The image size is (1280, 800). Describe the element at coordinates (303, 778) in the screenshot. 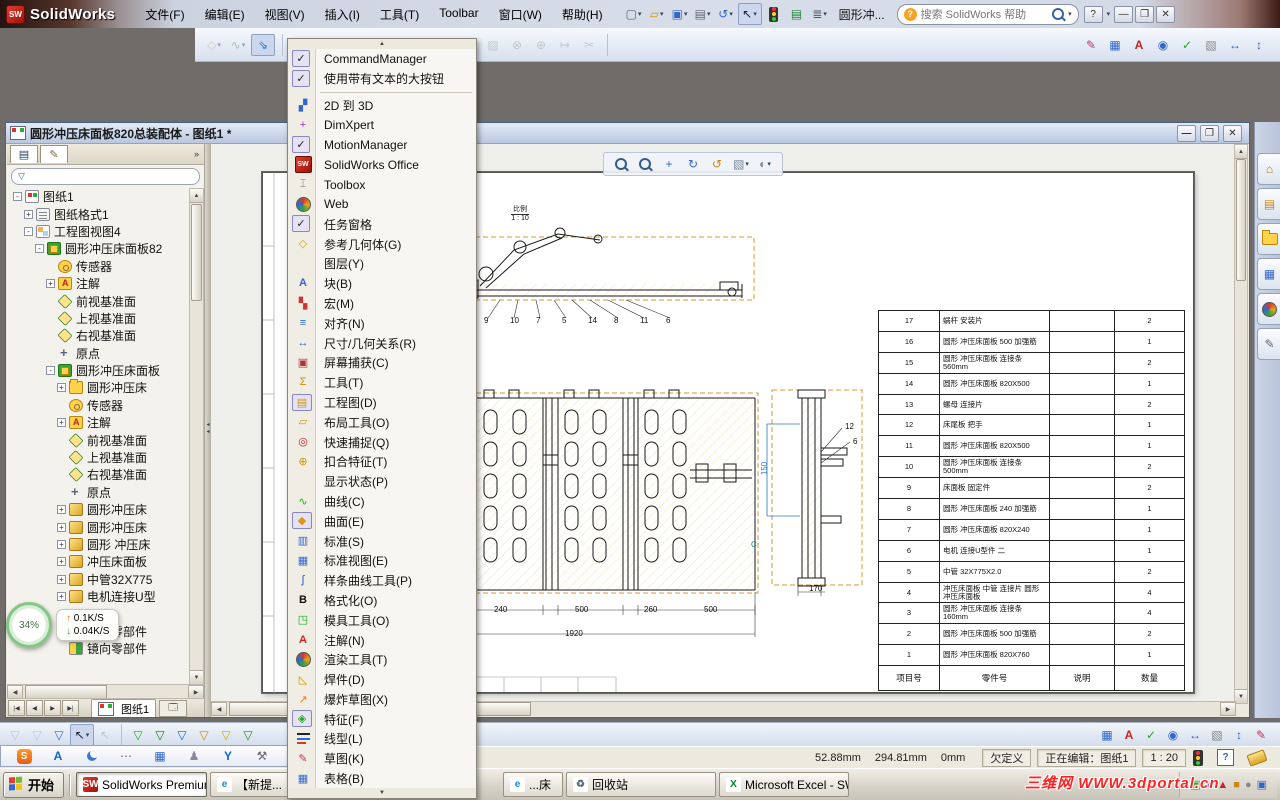

I see `tables-icon: ▦` at that location.